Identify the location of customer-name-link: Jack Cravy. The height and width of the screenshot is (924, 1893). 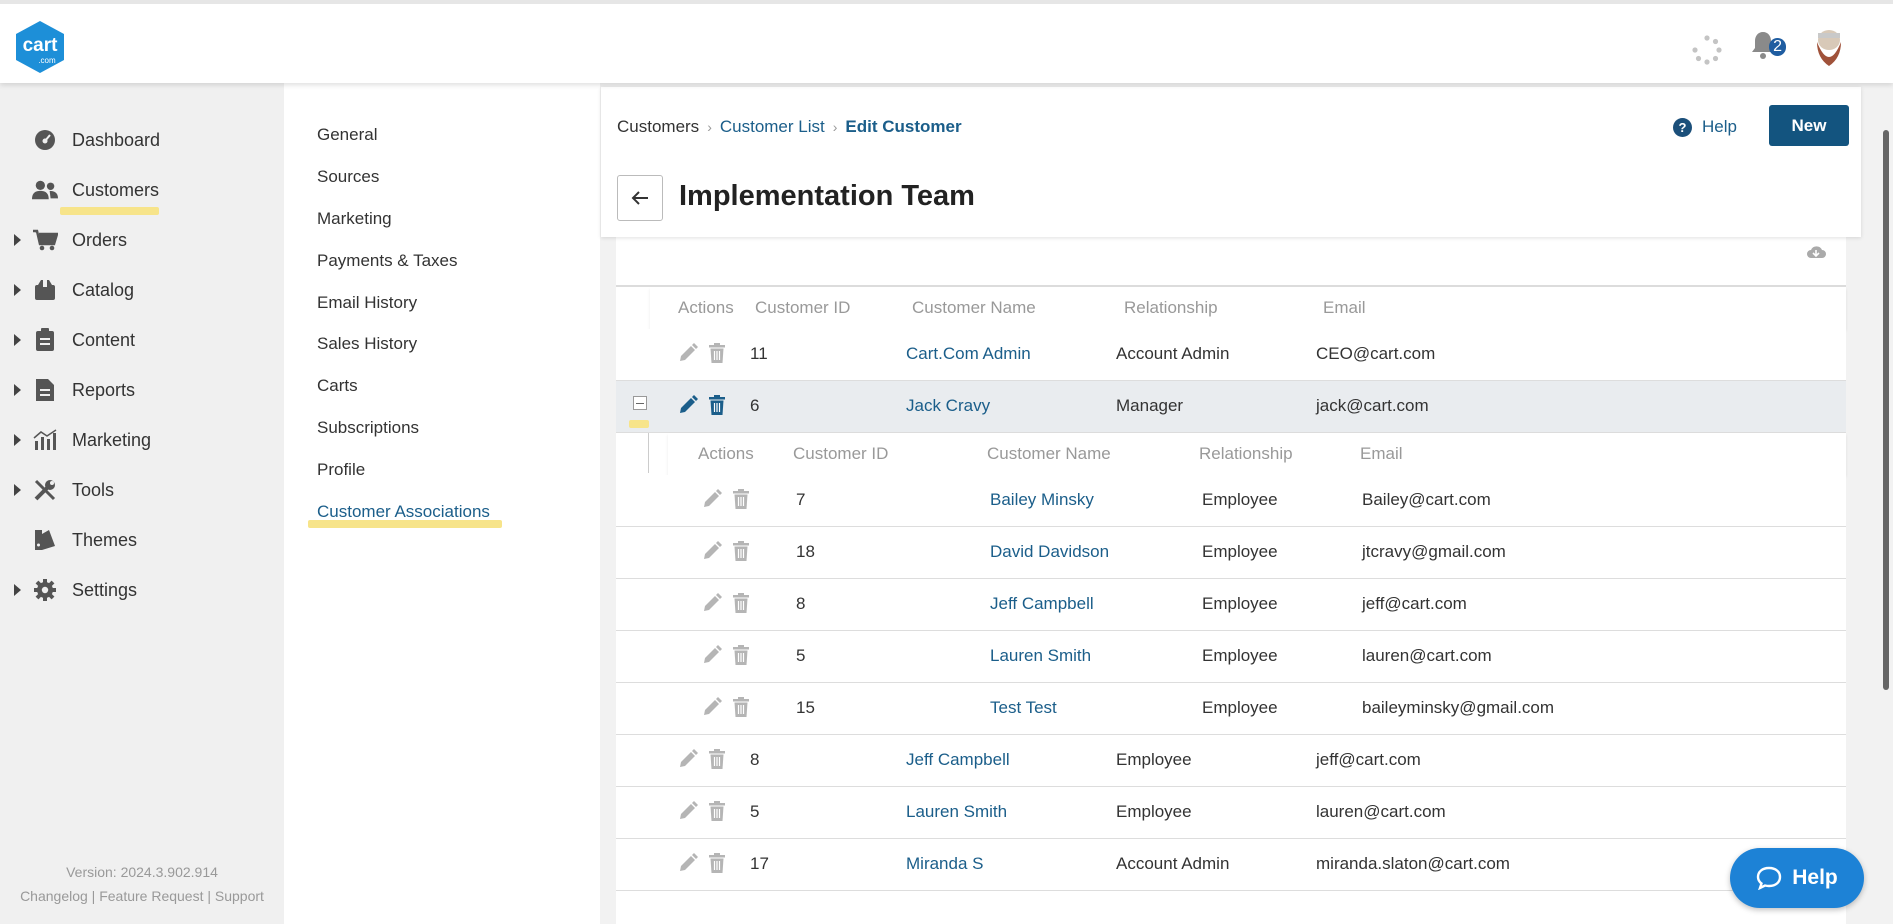
(948, 406).